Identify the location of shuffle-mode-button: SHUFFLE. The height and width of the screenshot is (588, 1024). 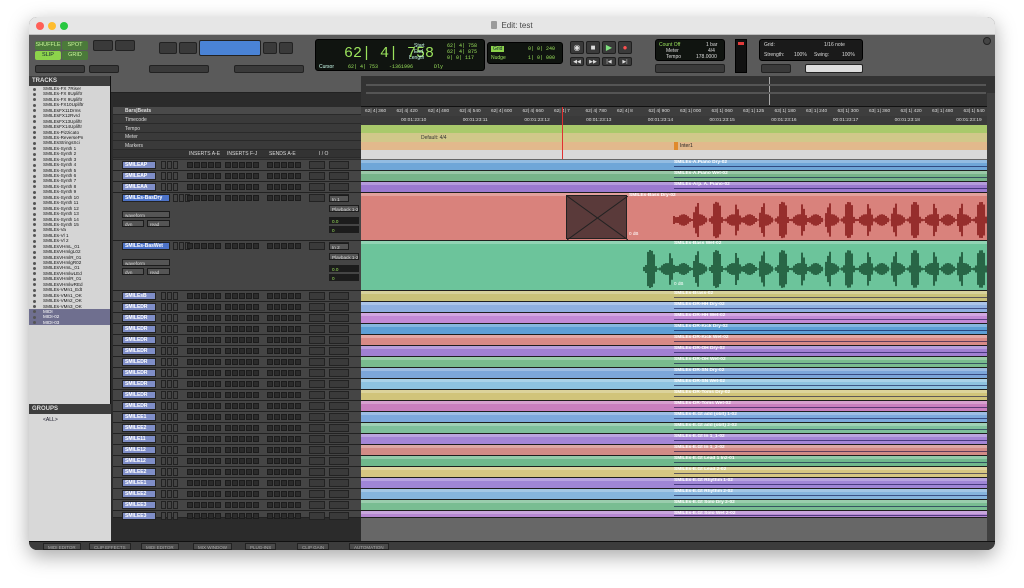
(48, 45).